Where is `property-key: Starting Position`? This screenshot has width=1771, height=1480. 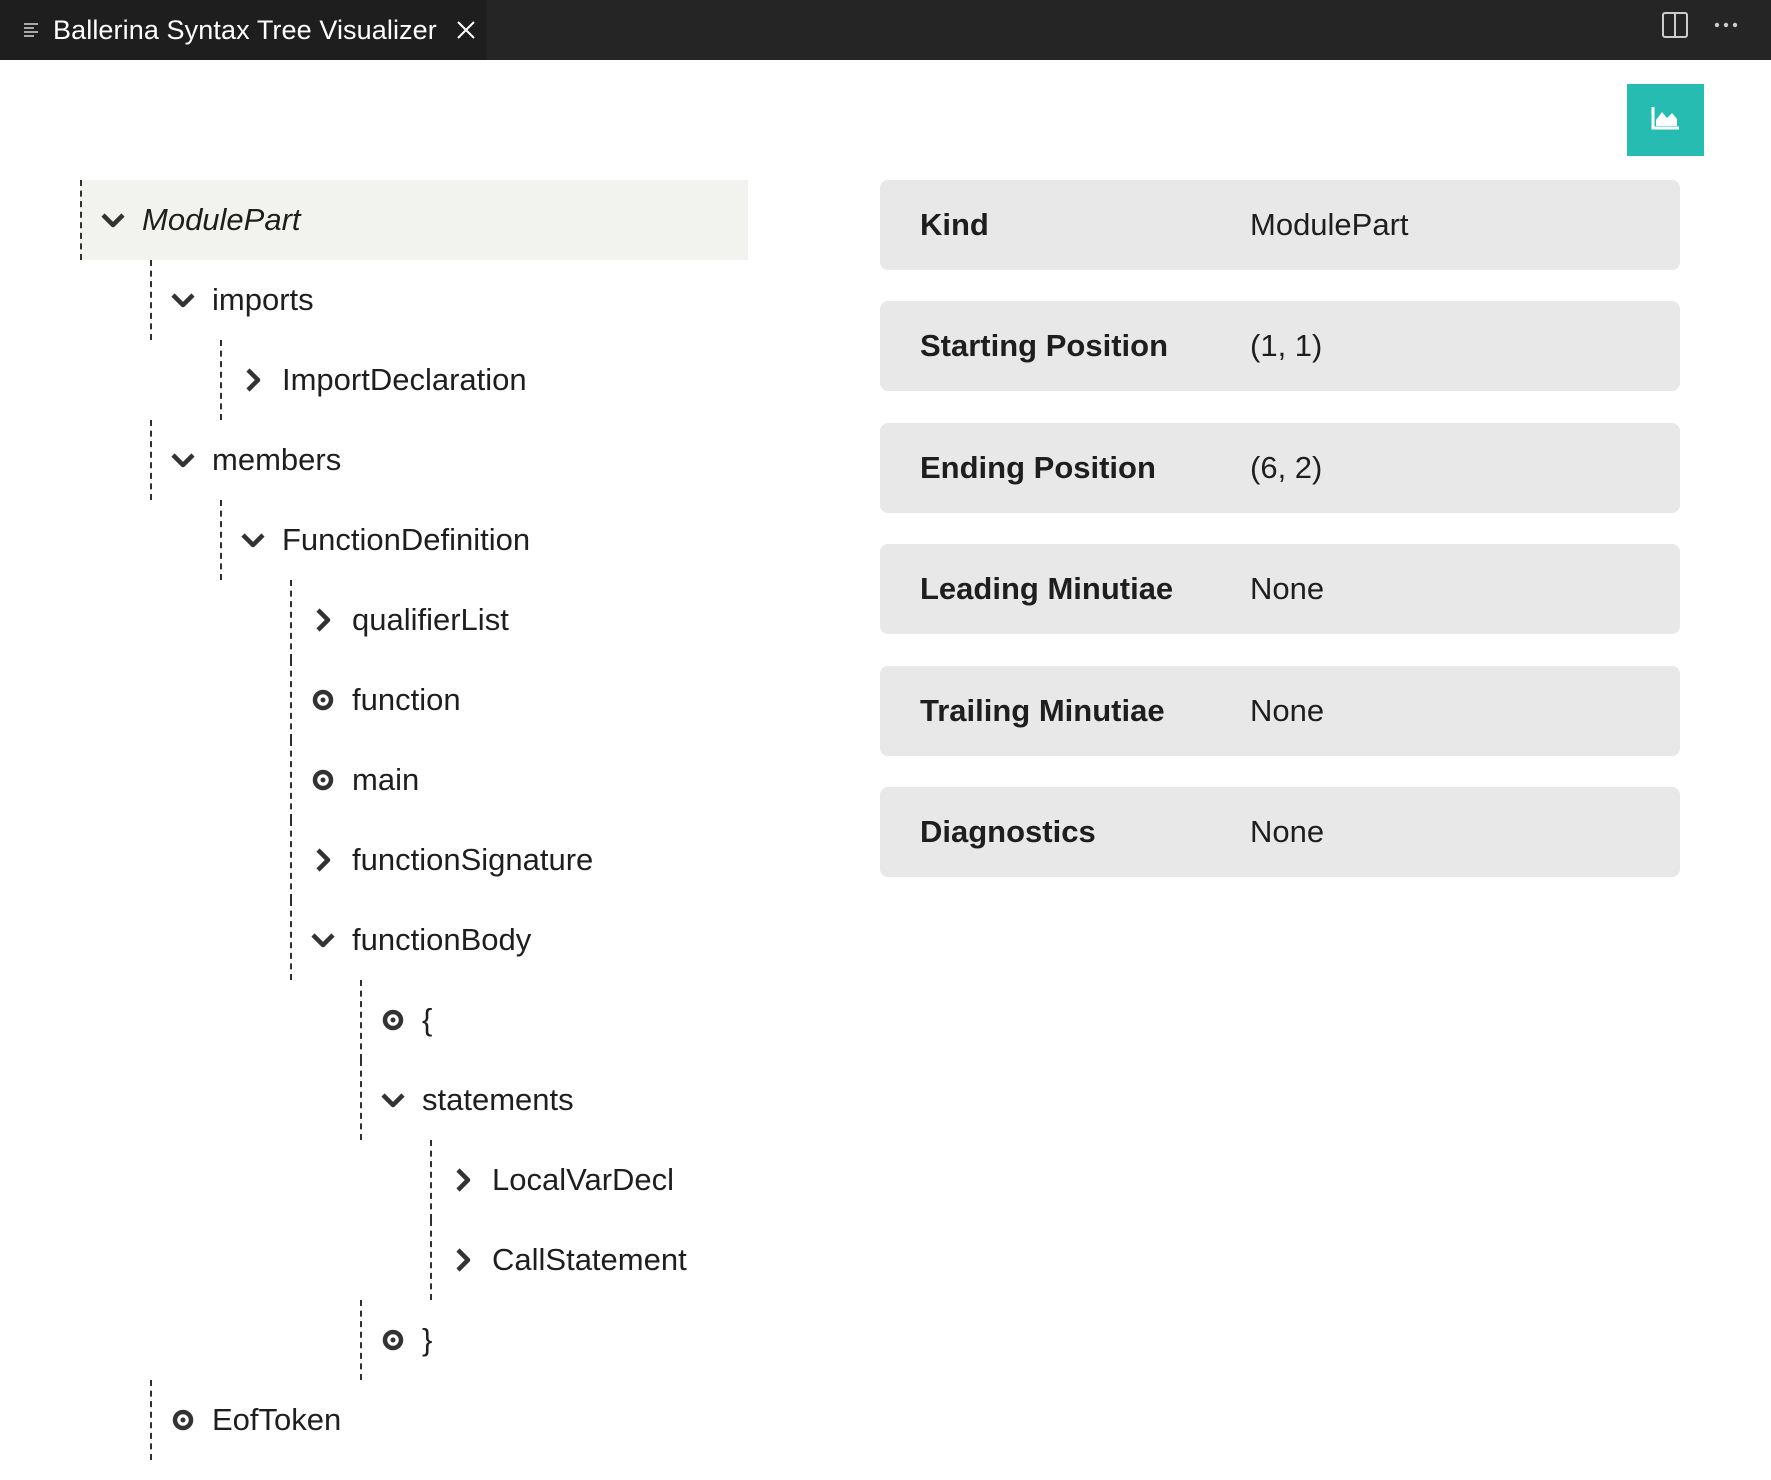
property-key: Starting Position is located at coordinates (1044, 345).